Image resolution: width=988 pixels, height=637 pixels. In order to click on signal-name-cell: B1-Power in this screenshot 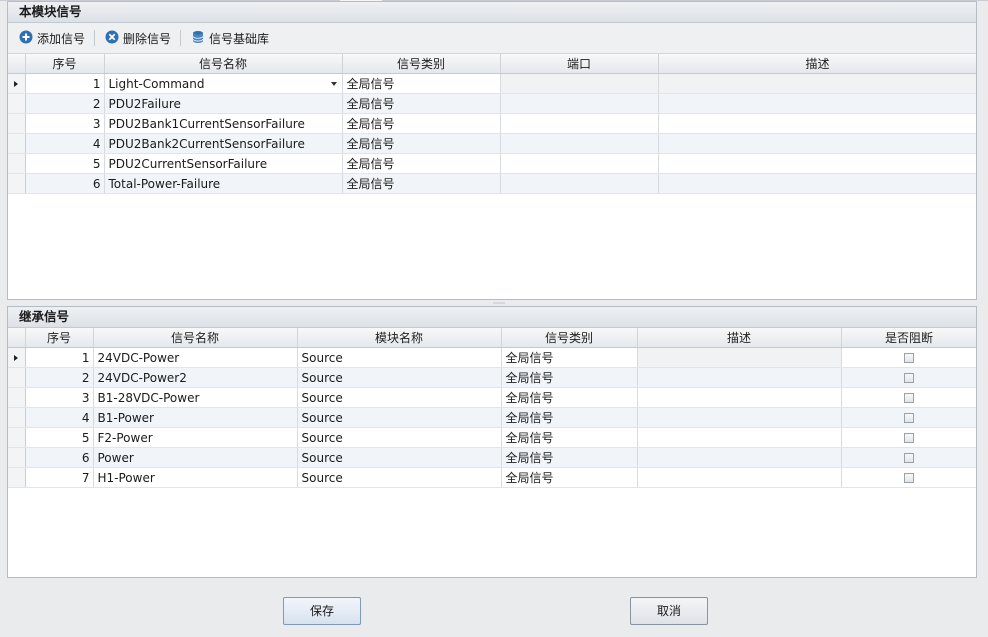, I will do `click(195, 417)`.